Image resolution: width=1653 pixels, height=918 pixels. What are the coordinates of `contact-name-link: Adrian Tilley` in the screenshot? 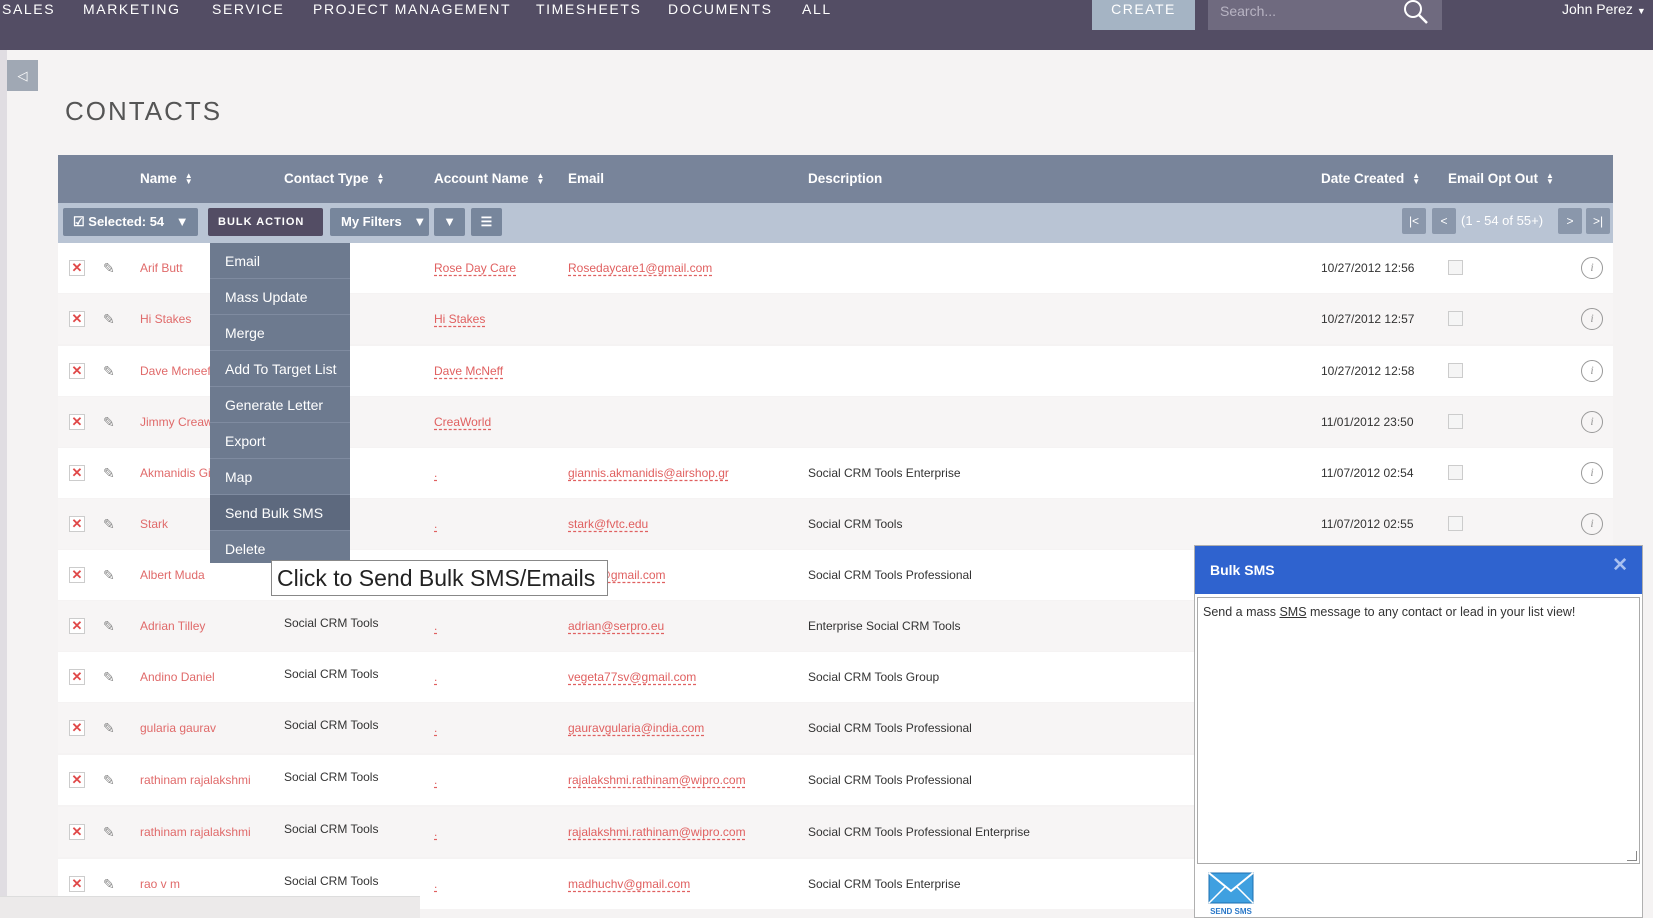 It's located at (172, 626).